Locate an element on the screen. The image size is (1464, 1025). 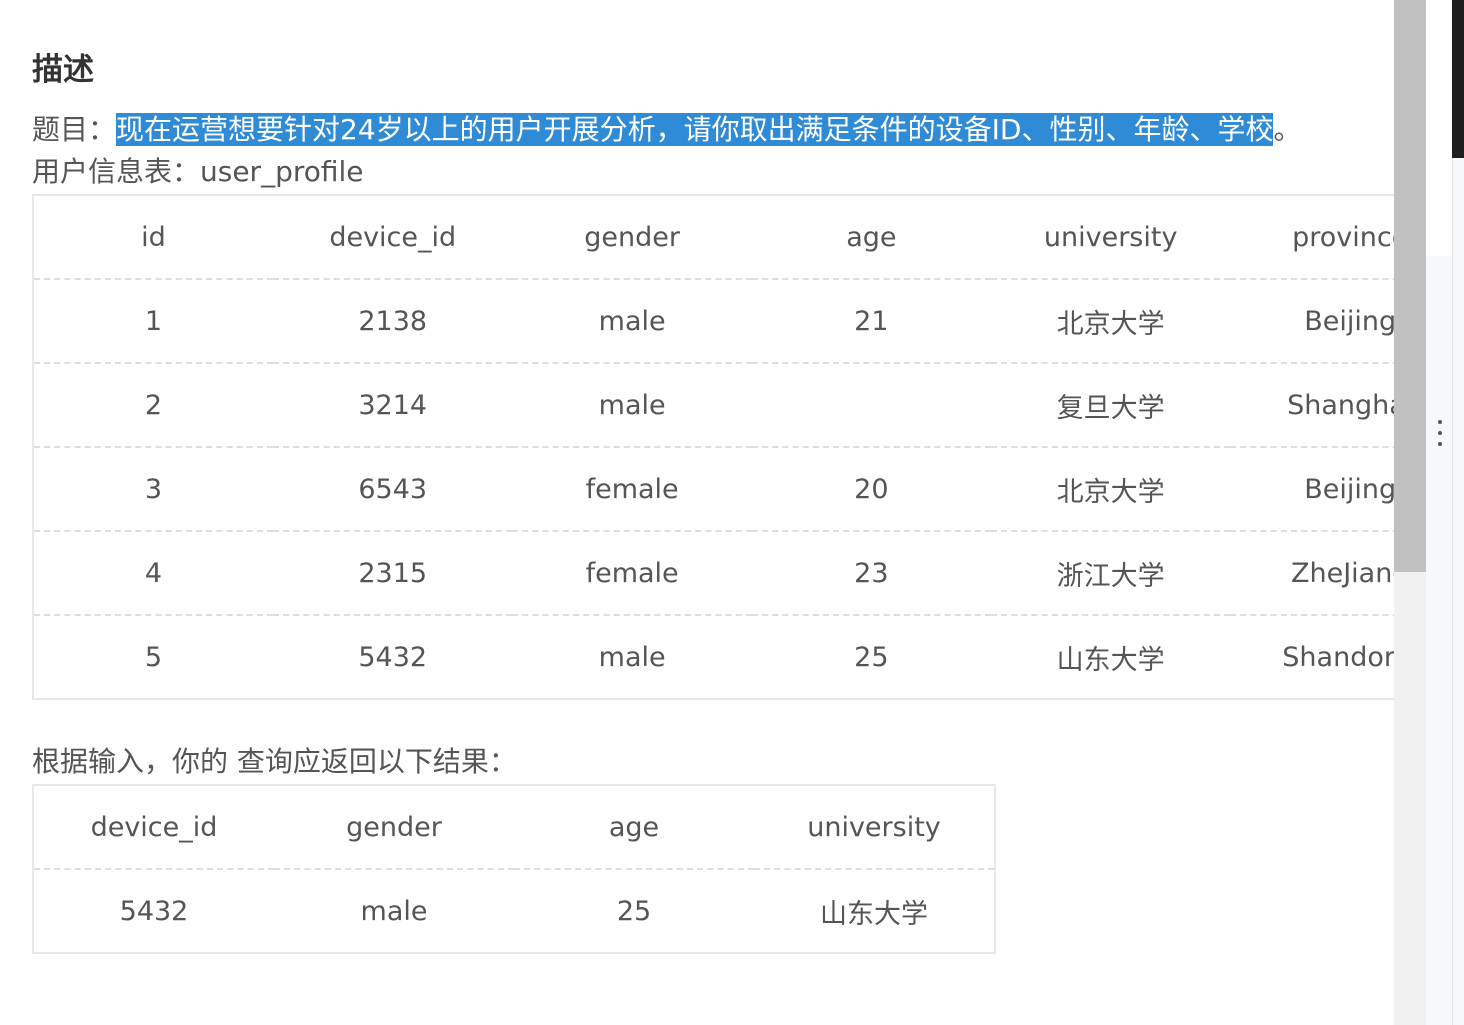
table-cell: 浙江大学 is located at coordinates (1110, 572).